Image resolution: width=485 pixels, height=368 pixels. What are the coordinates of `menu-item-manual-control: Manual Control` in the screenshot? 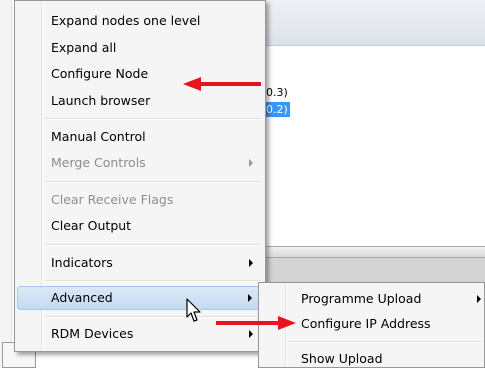 It's located at (140, 137).